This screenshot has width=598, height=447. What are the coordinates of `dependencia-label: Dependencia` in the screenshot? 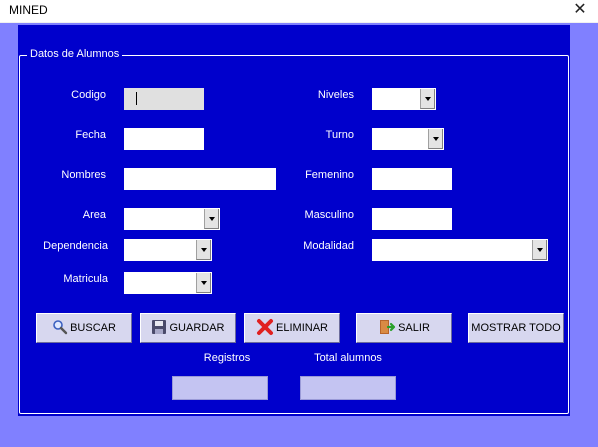 It's located at (75, 246).